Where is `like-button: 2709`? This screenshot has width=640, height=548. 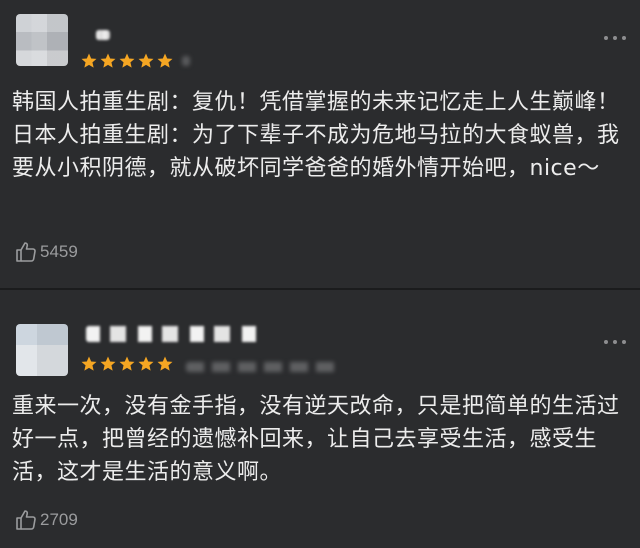 like-button: 2709 is located at coordinates (46, 520).